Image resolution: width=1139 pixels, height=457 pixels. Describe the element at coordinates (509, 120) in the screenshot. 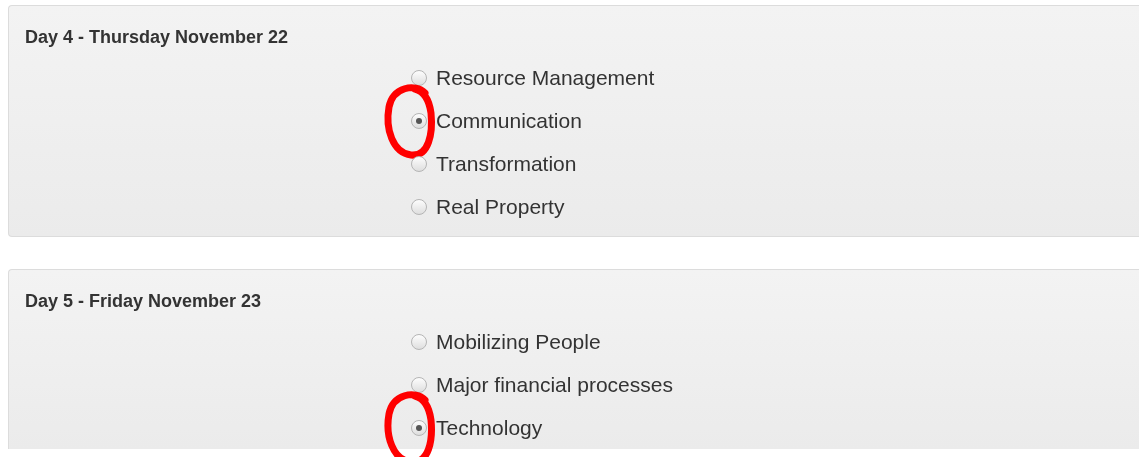

I see `option-label: Communication` at that location.